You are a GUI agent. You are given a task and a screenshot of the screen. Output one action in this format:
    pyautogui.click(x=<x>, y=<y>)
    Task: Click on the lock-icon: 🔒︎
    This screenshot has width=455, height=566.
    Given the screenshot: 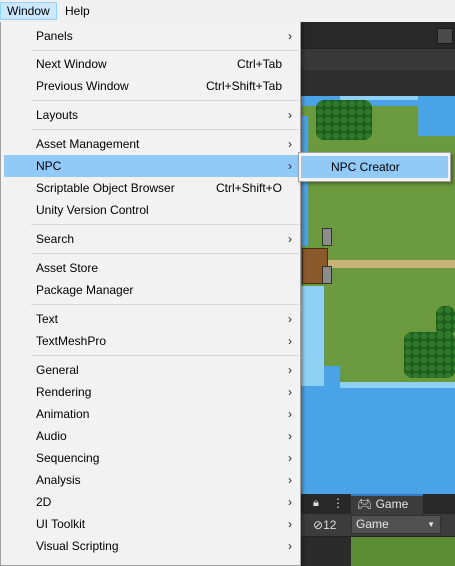 What is the action you would take?
    pyautogui.click(x=316, y=503)
    